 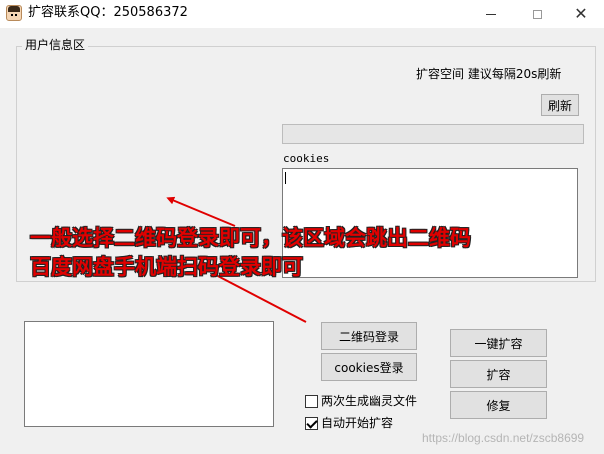 I want to click on expand-button: 扩容, so click(x=498, y=374).